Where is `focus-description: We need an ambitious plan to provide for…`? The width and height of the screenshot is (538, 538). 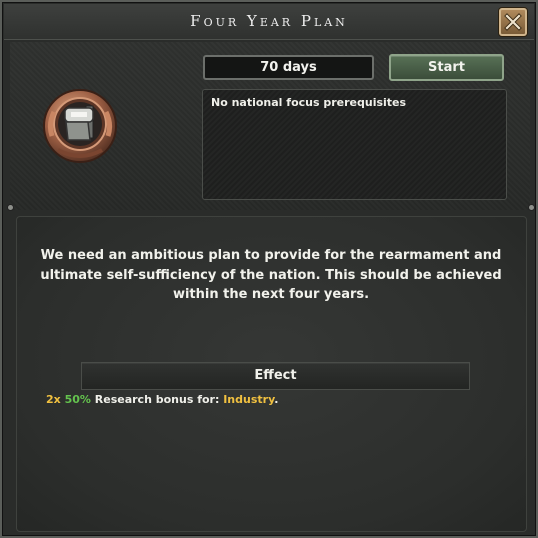 focus-description: We need an ambitious plan to provide for… is located at coordinates (271, 275).